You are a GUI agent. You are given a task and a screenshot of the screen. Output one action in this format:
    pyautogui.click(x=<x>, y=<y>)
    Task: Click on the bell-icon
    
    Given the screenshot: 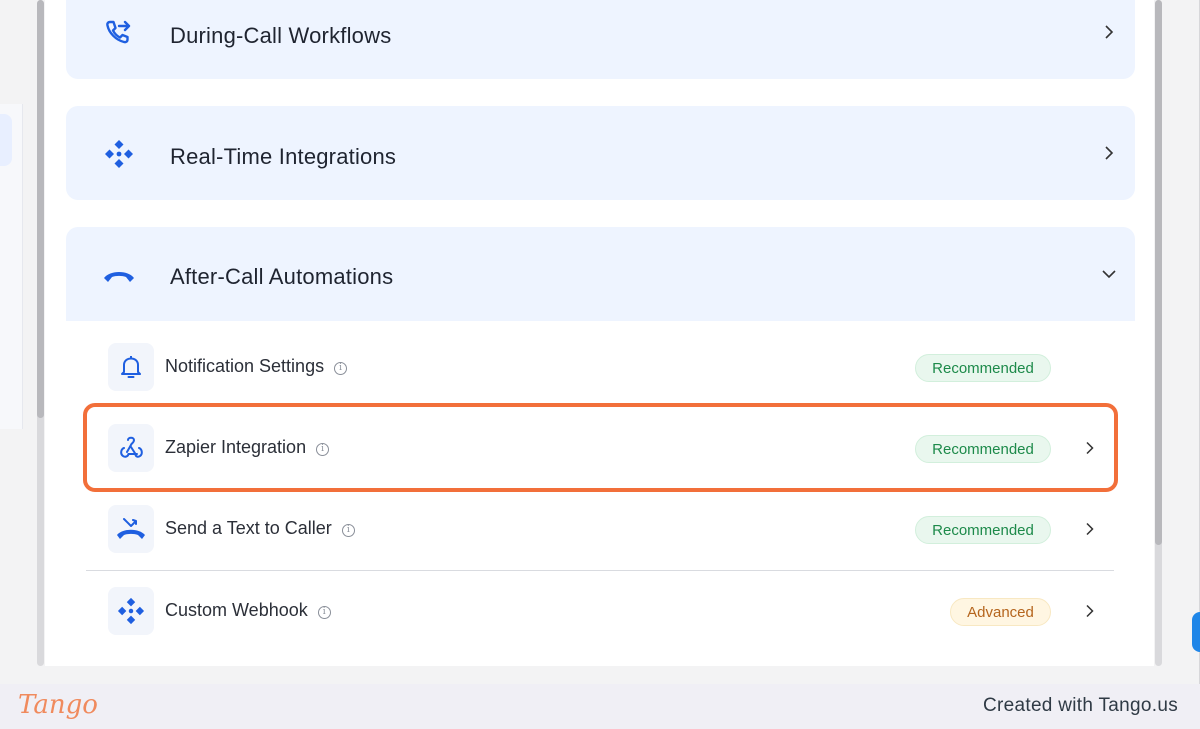 What is the action you would take?
    pyautogui.click(x=131, y=367)
    